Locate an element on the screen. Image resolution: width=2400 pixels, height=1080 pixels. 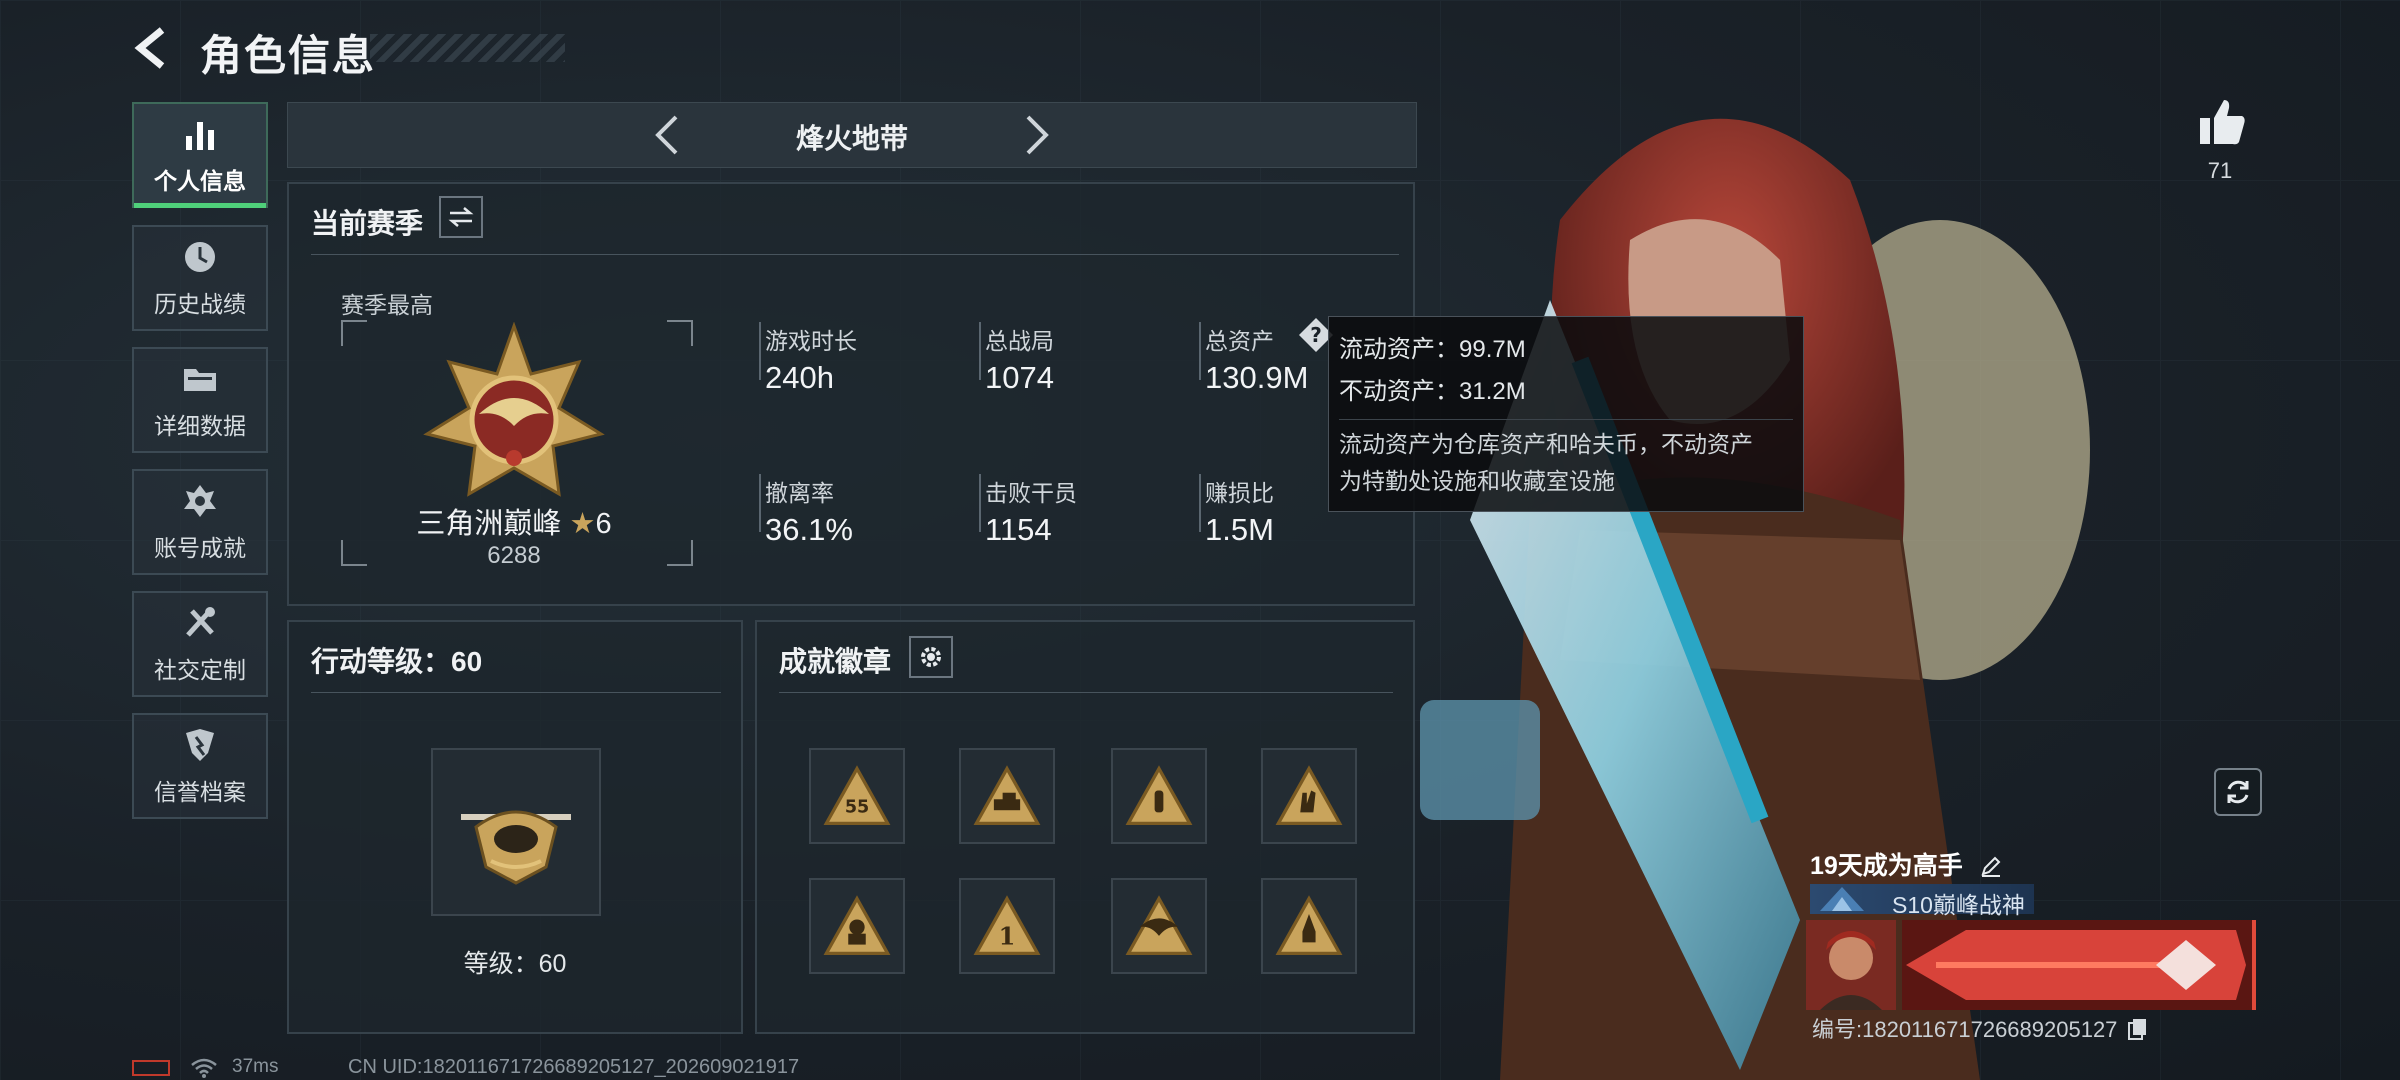
rank-name: 三角洲巅峰 ★6 is located at coordinates (514, 521).